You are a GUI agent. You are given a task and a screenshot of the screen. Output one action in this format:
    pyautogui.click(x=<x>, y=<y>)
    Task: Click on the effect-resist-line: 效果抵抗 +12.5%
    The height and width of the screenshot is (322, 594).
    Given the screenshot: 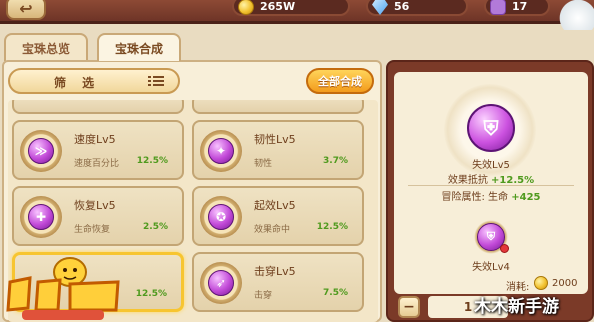 What is the action you would take?
    pyautogui.click(x=491, y=178)
    